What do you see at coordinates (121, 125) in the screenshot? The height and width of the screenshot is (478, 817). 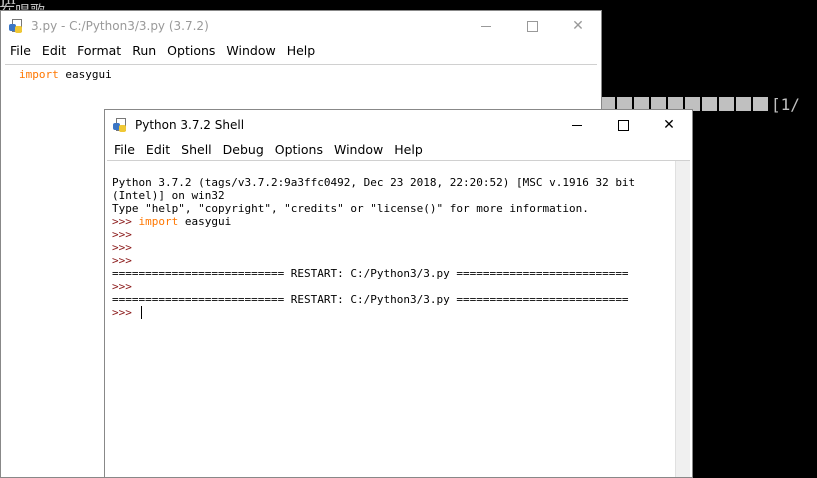 I see `python-shell-icon` at bounding box center [121, 125].